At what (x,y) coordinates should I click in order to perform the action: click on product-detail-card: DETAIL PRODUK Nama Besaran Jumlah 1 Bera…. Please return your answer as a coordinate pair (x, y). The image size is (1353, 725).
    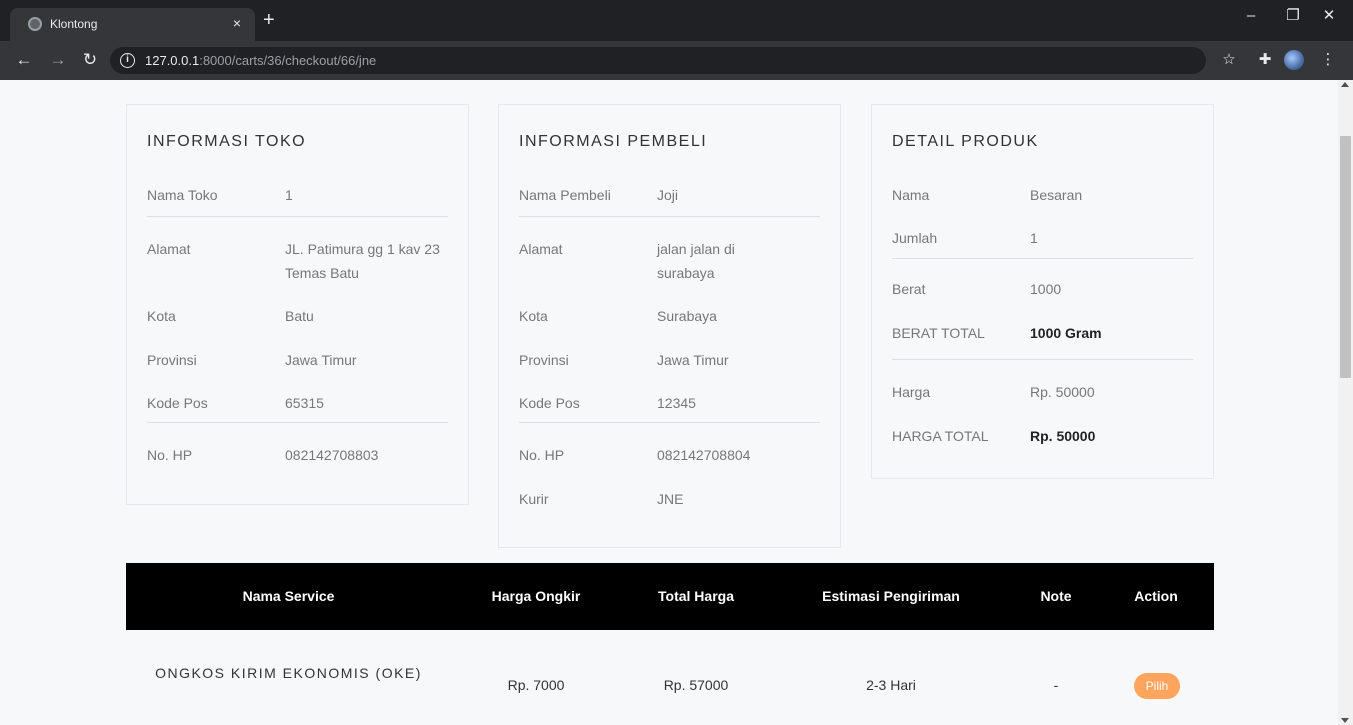
    Looking at the image, I should click on (1042, 291).